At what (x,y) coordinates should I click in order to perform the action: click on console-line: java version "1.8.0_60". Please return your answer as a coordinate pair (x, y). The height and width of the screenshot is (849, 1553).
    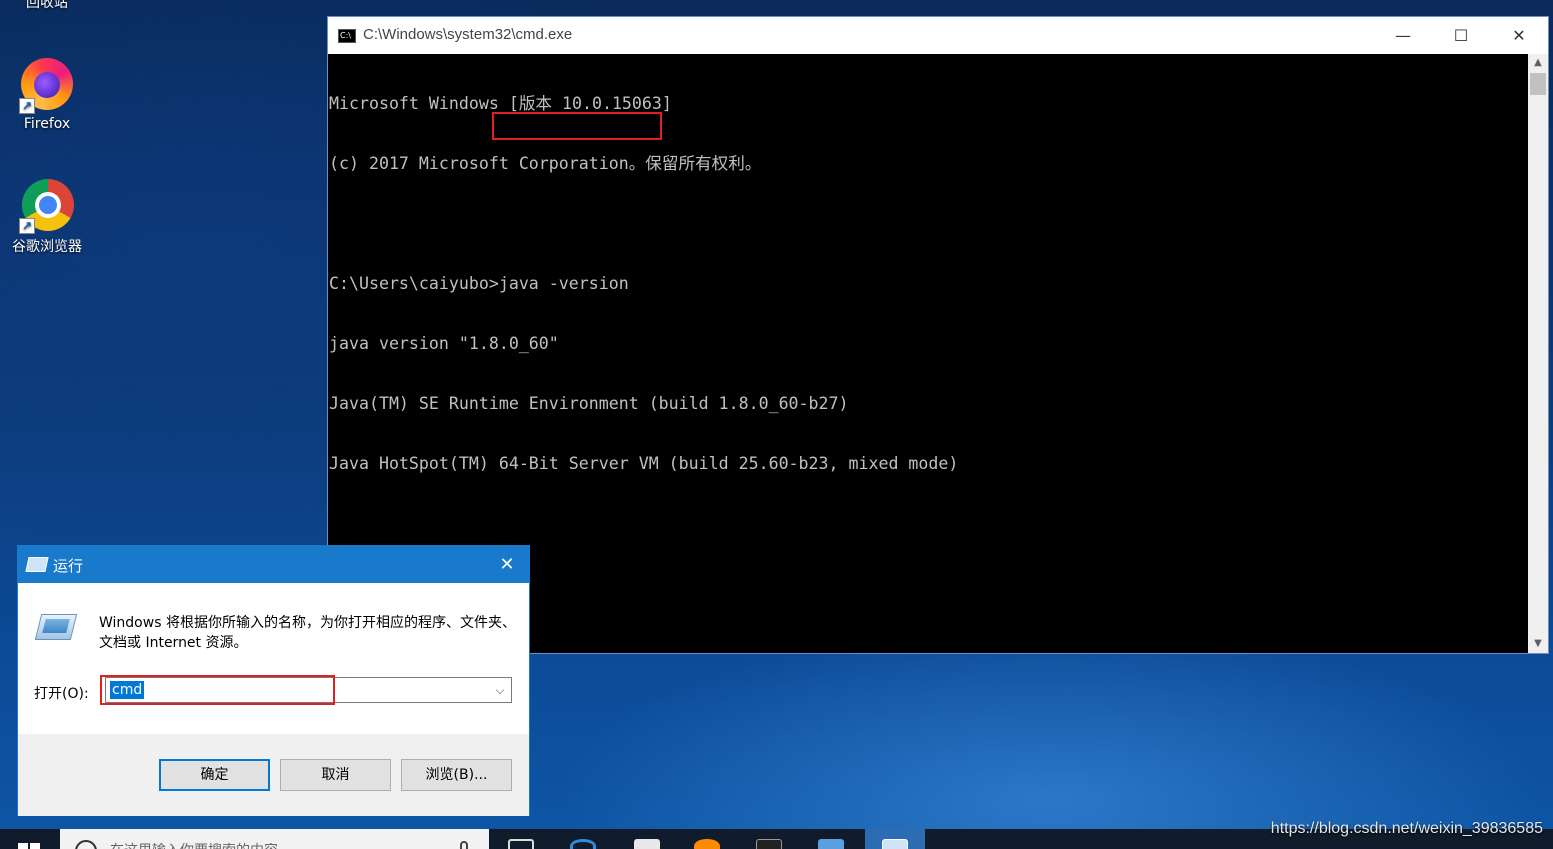
    Looking at the image, I should click on (444, 343).